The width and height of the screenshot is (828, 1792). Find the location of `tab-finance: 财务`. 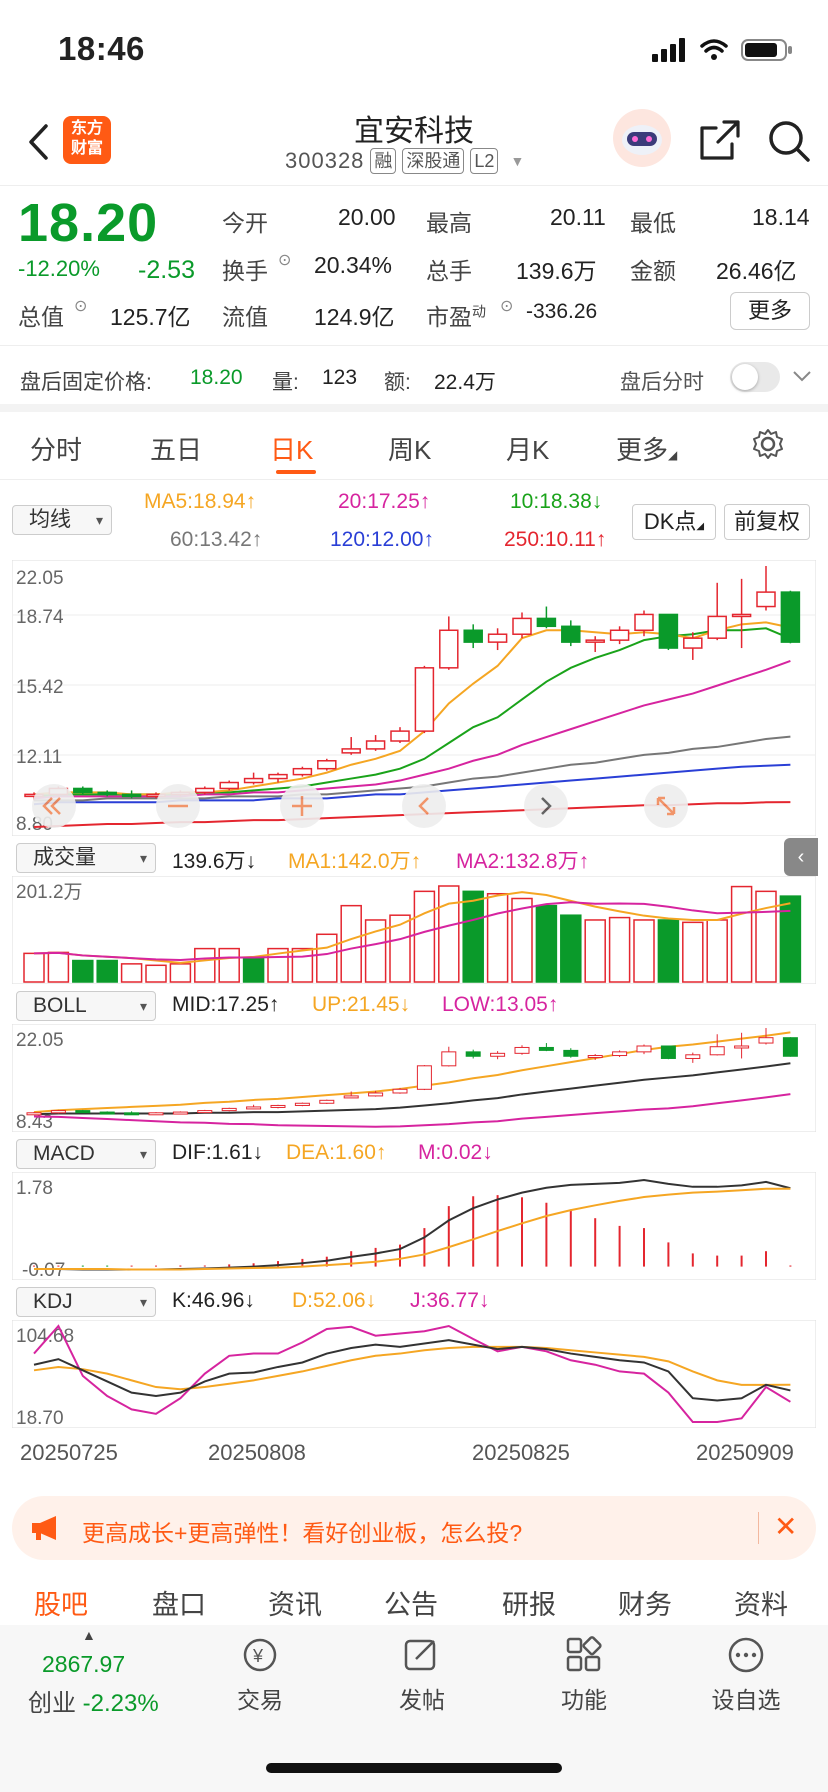

tab-finance: 财务 is located at coordinates (645, 1602).